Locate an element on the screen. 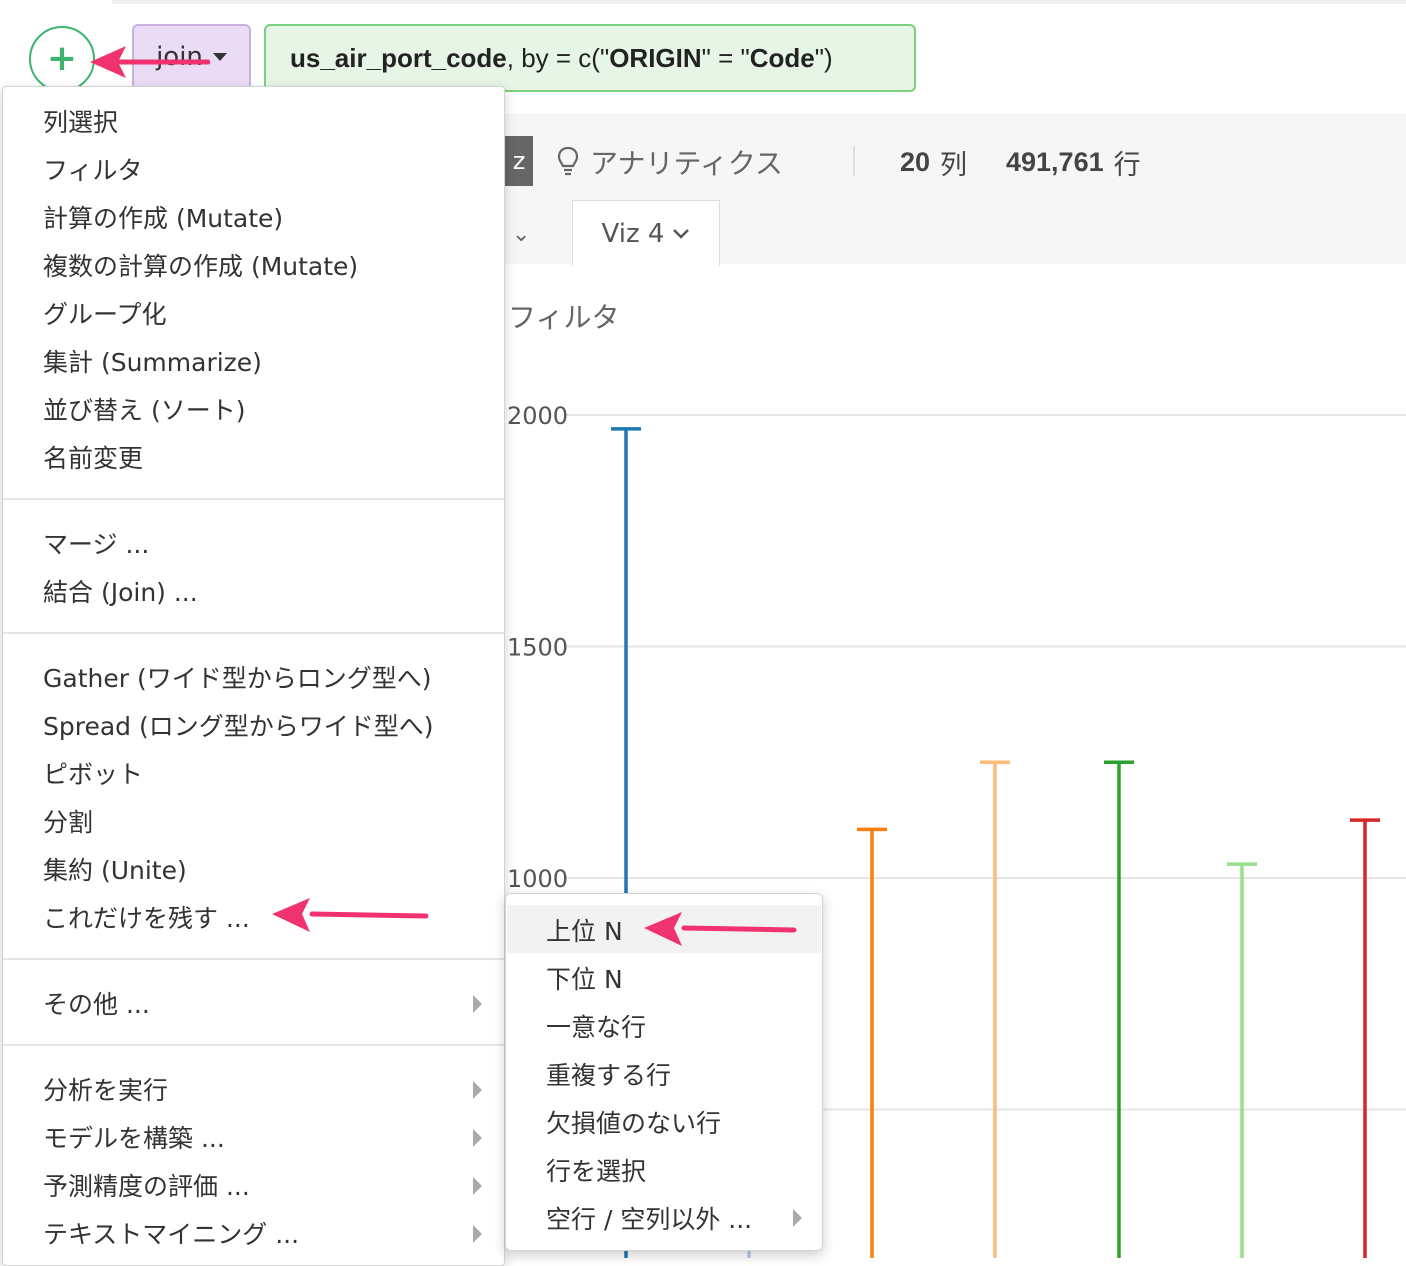 The height and width of the screenshot is (1266, 1406). menu-item-pivot: ピボット is located at coordinates (93, 773).